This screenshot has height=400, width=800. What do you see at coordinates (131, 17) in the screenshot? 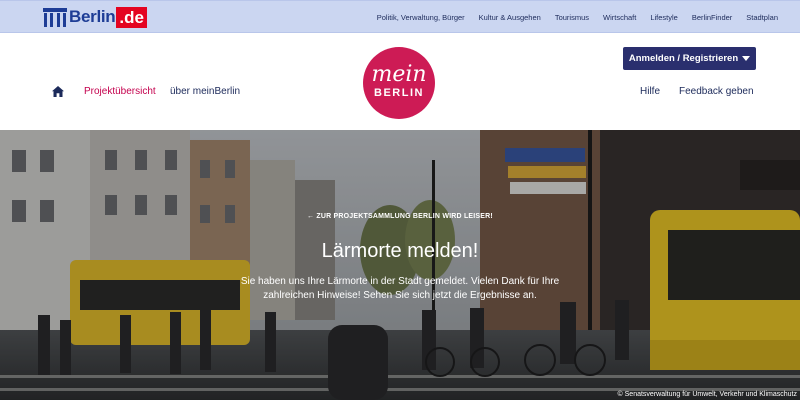
I see `logo-tld: .de` at bounding box center [131, 17].